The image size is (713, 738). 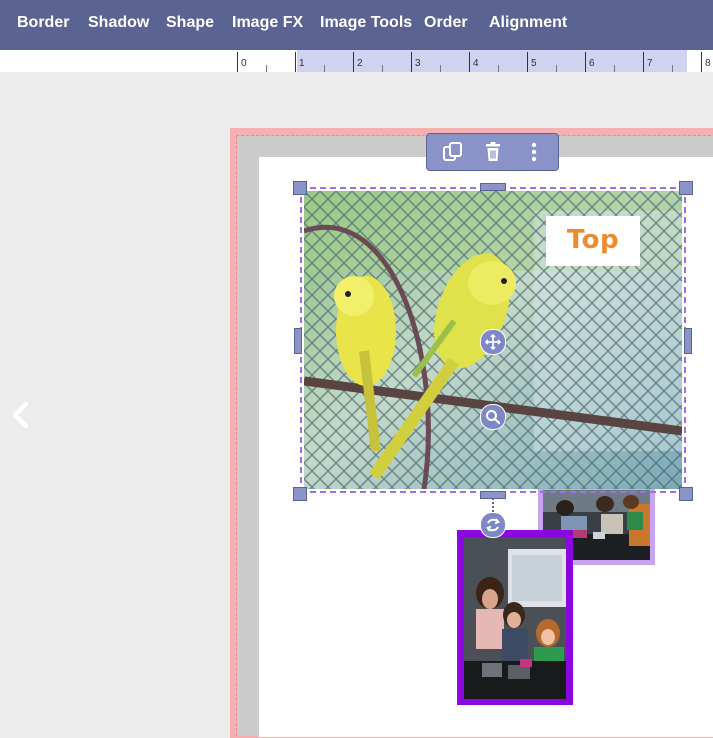 What do you see at coordinates (686, 188) in the screenshot?
I see `resize-handle-top-right` at bounding box center [686, 188].